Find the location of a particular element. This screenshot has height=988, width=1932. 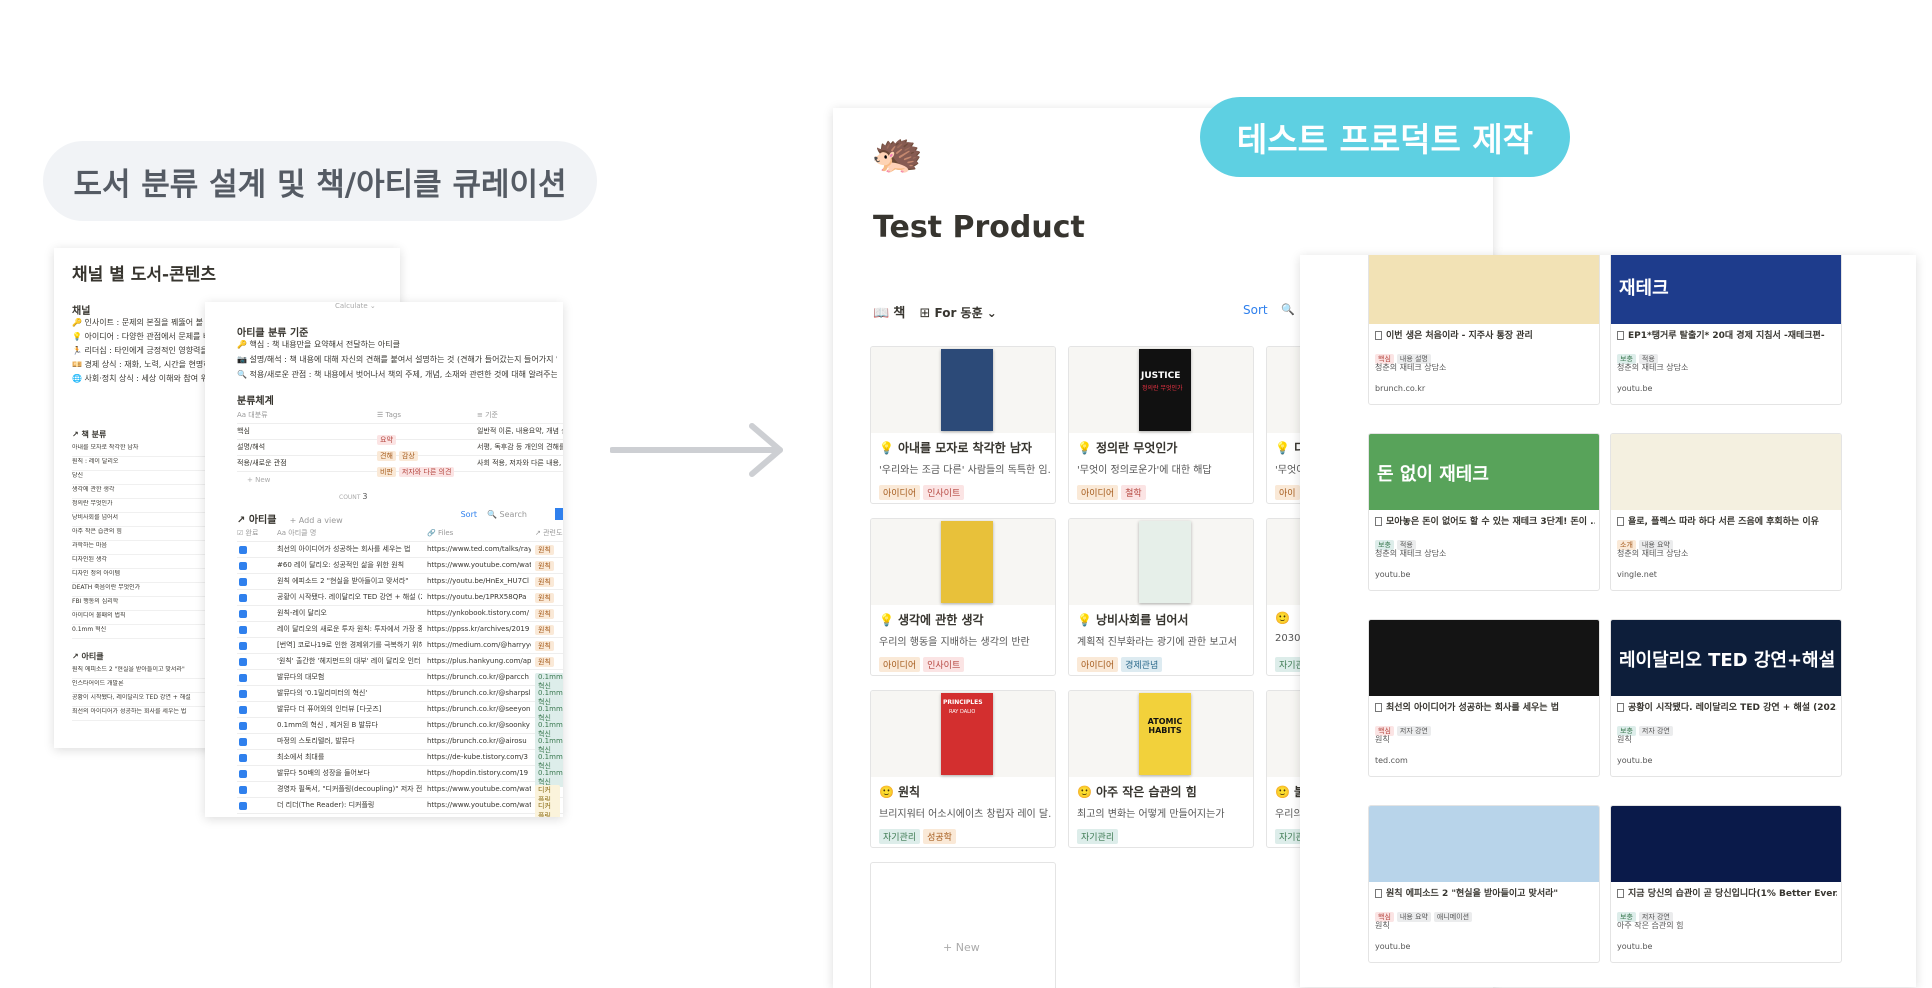

table-row: 과학하는 마음 is located at coordinates (147, 548).